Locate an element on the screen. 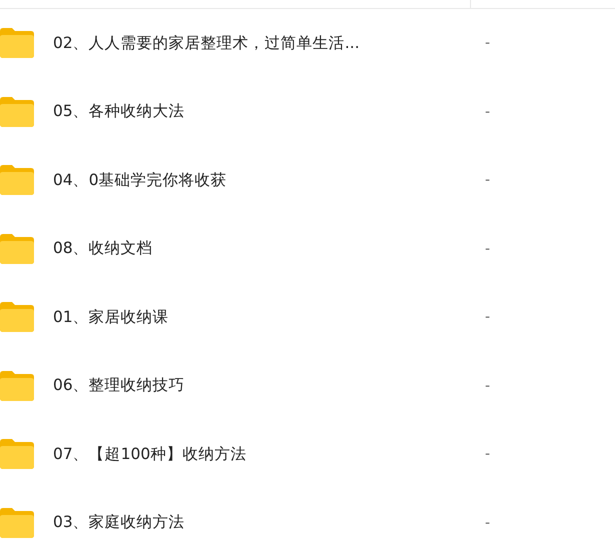  folder-name: 04、0基础学完你将收获 is located at coordinates (262, 180).